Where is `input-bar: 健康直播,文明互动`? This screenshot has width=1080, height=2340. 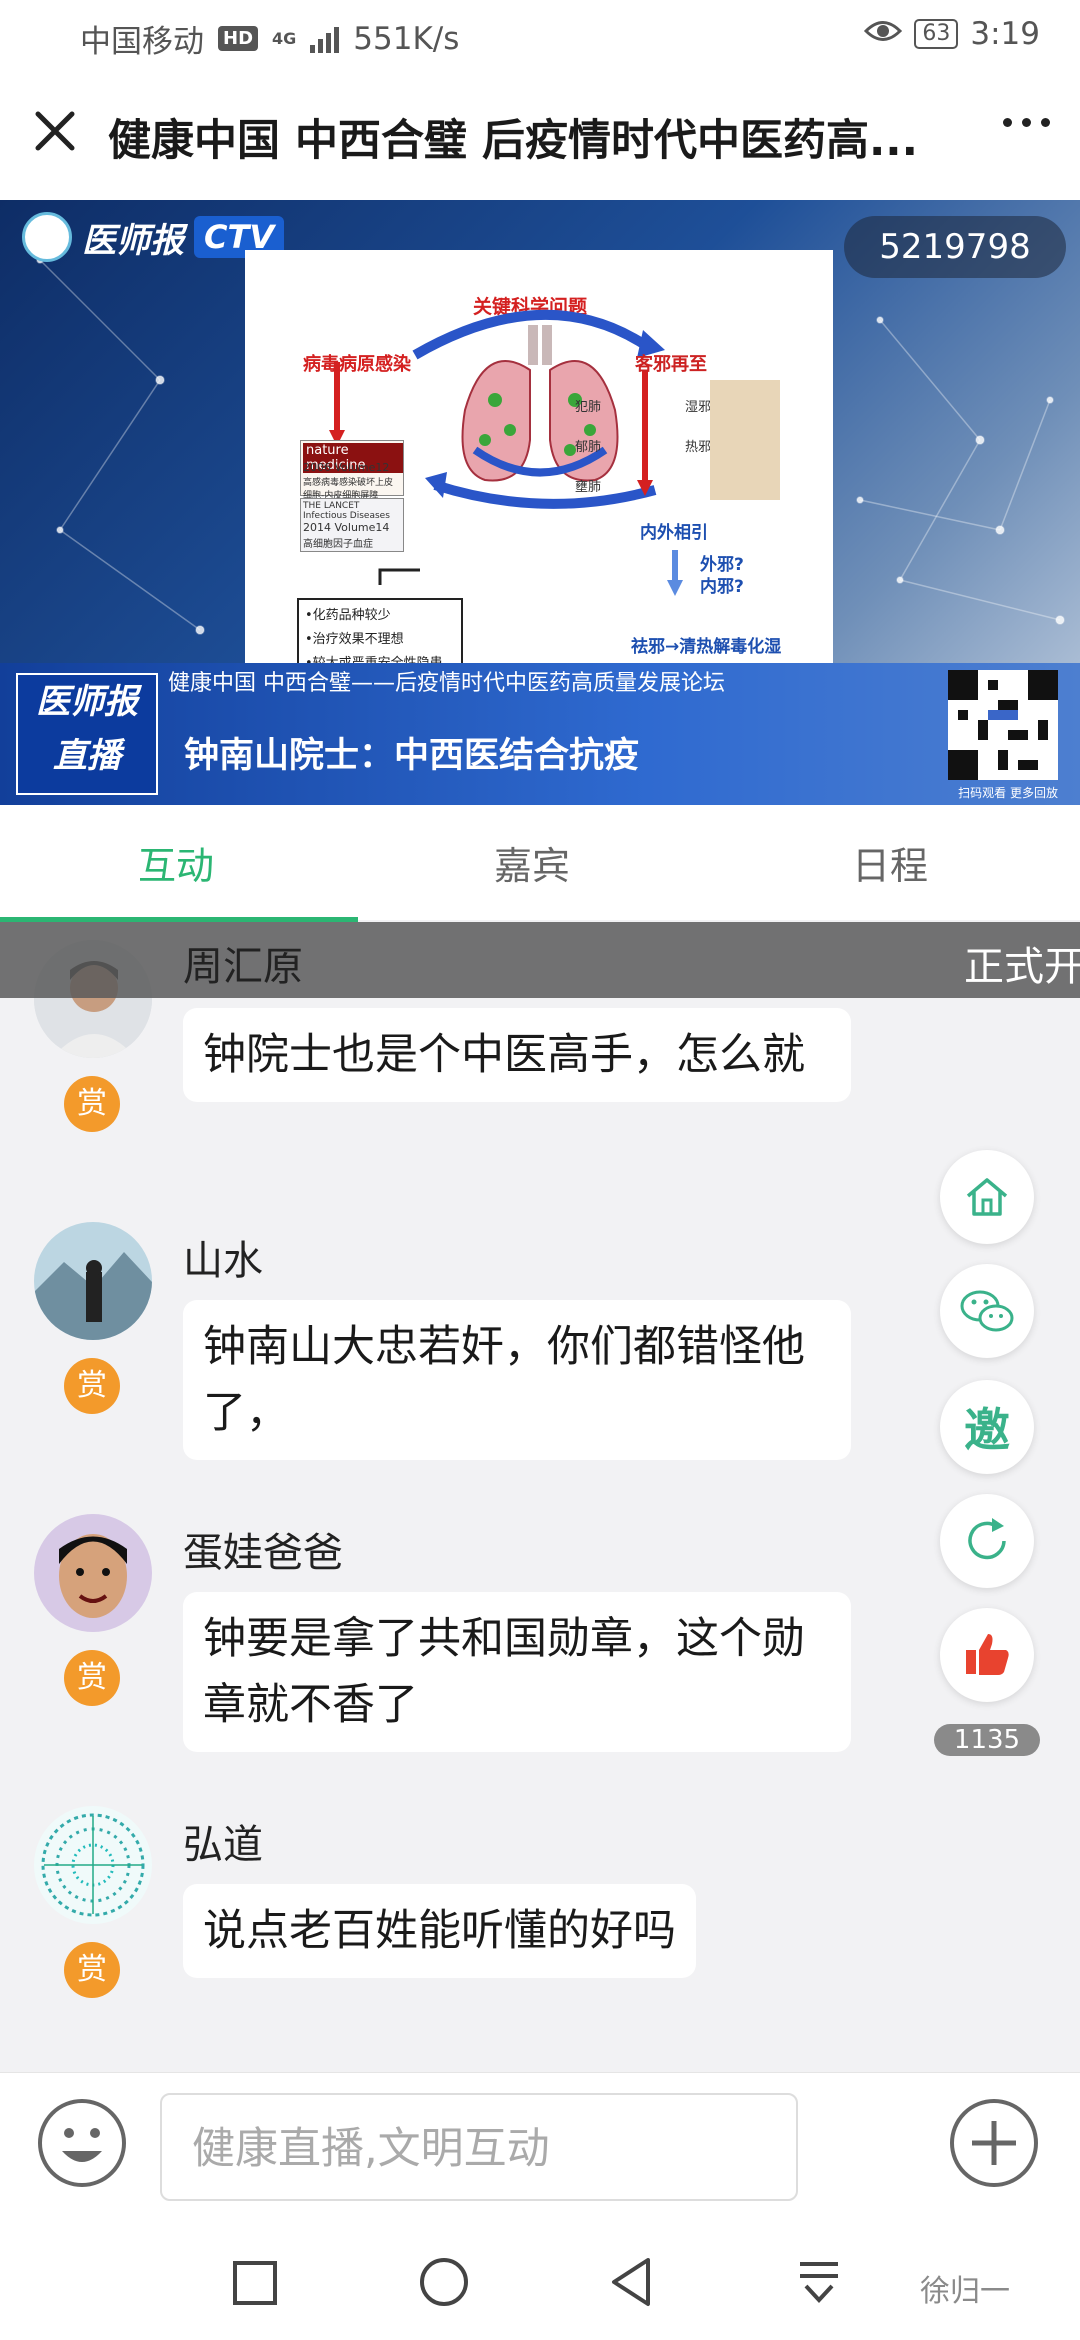
input-bar: 健康直播,文明互动 is located at coordinates (540, 2147).